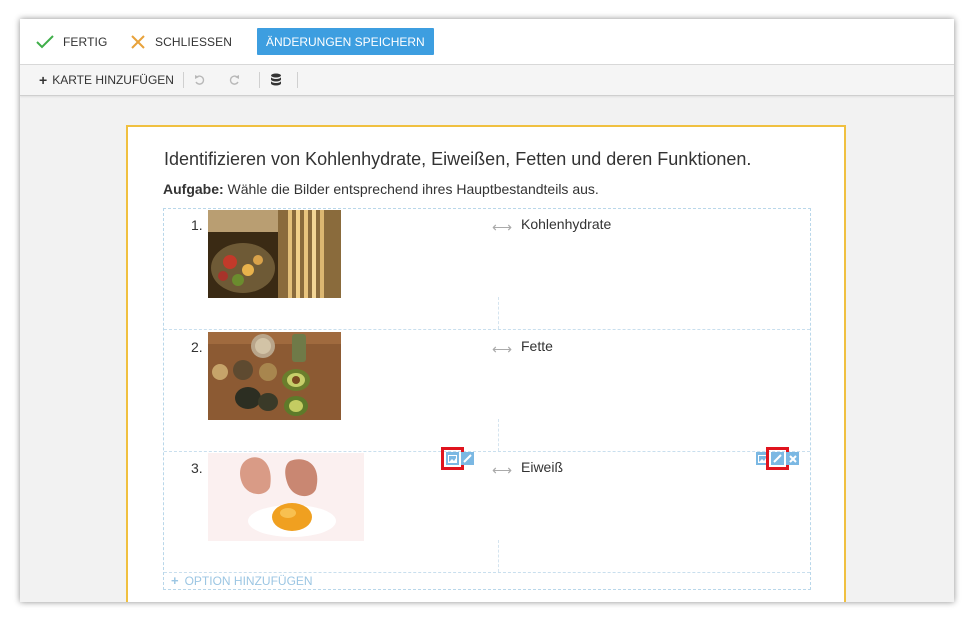 This screenshot has width=974, height=622. I want to click on close-button: SCHLIESSEN, so click(181, 41).